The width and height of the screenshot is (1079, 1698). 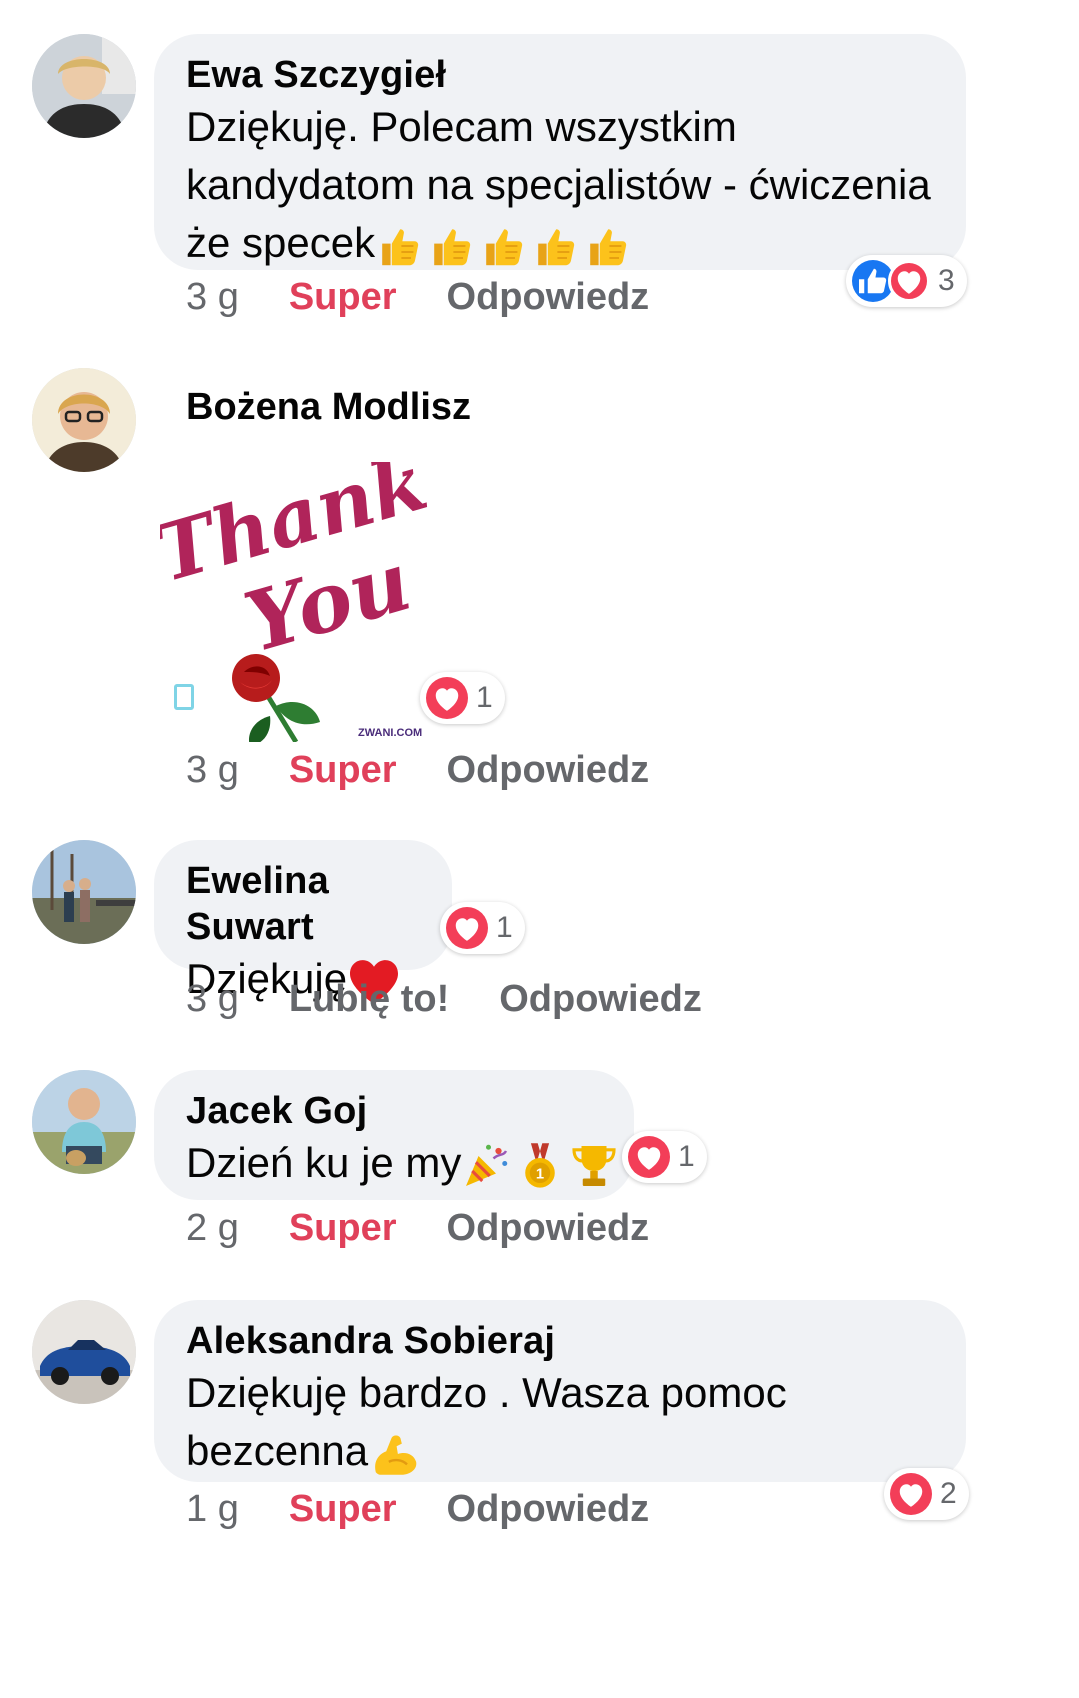 I want to click on comment-text-line: że specek, so click(x=560, y=243).